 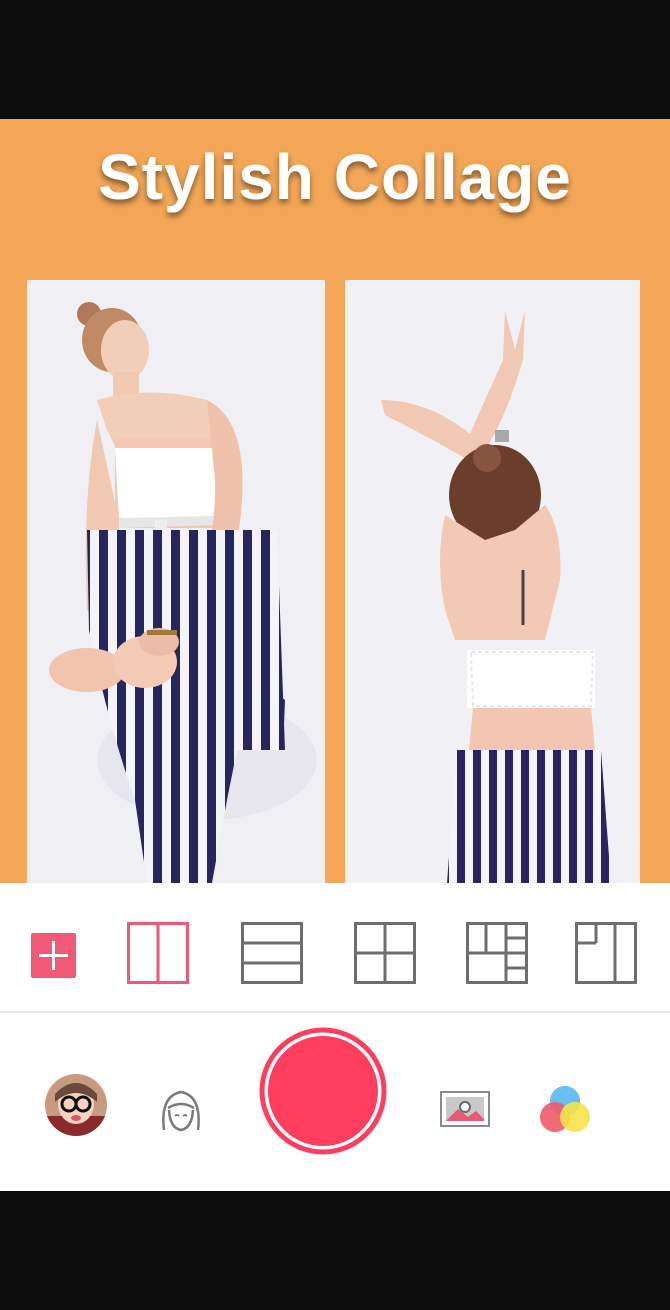 I want to click on avatar-thumbnail, so click(x=76, y=1105).